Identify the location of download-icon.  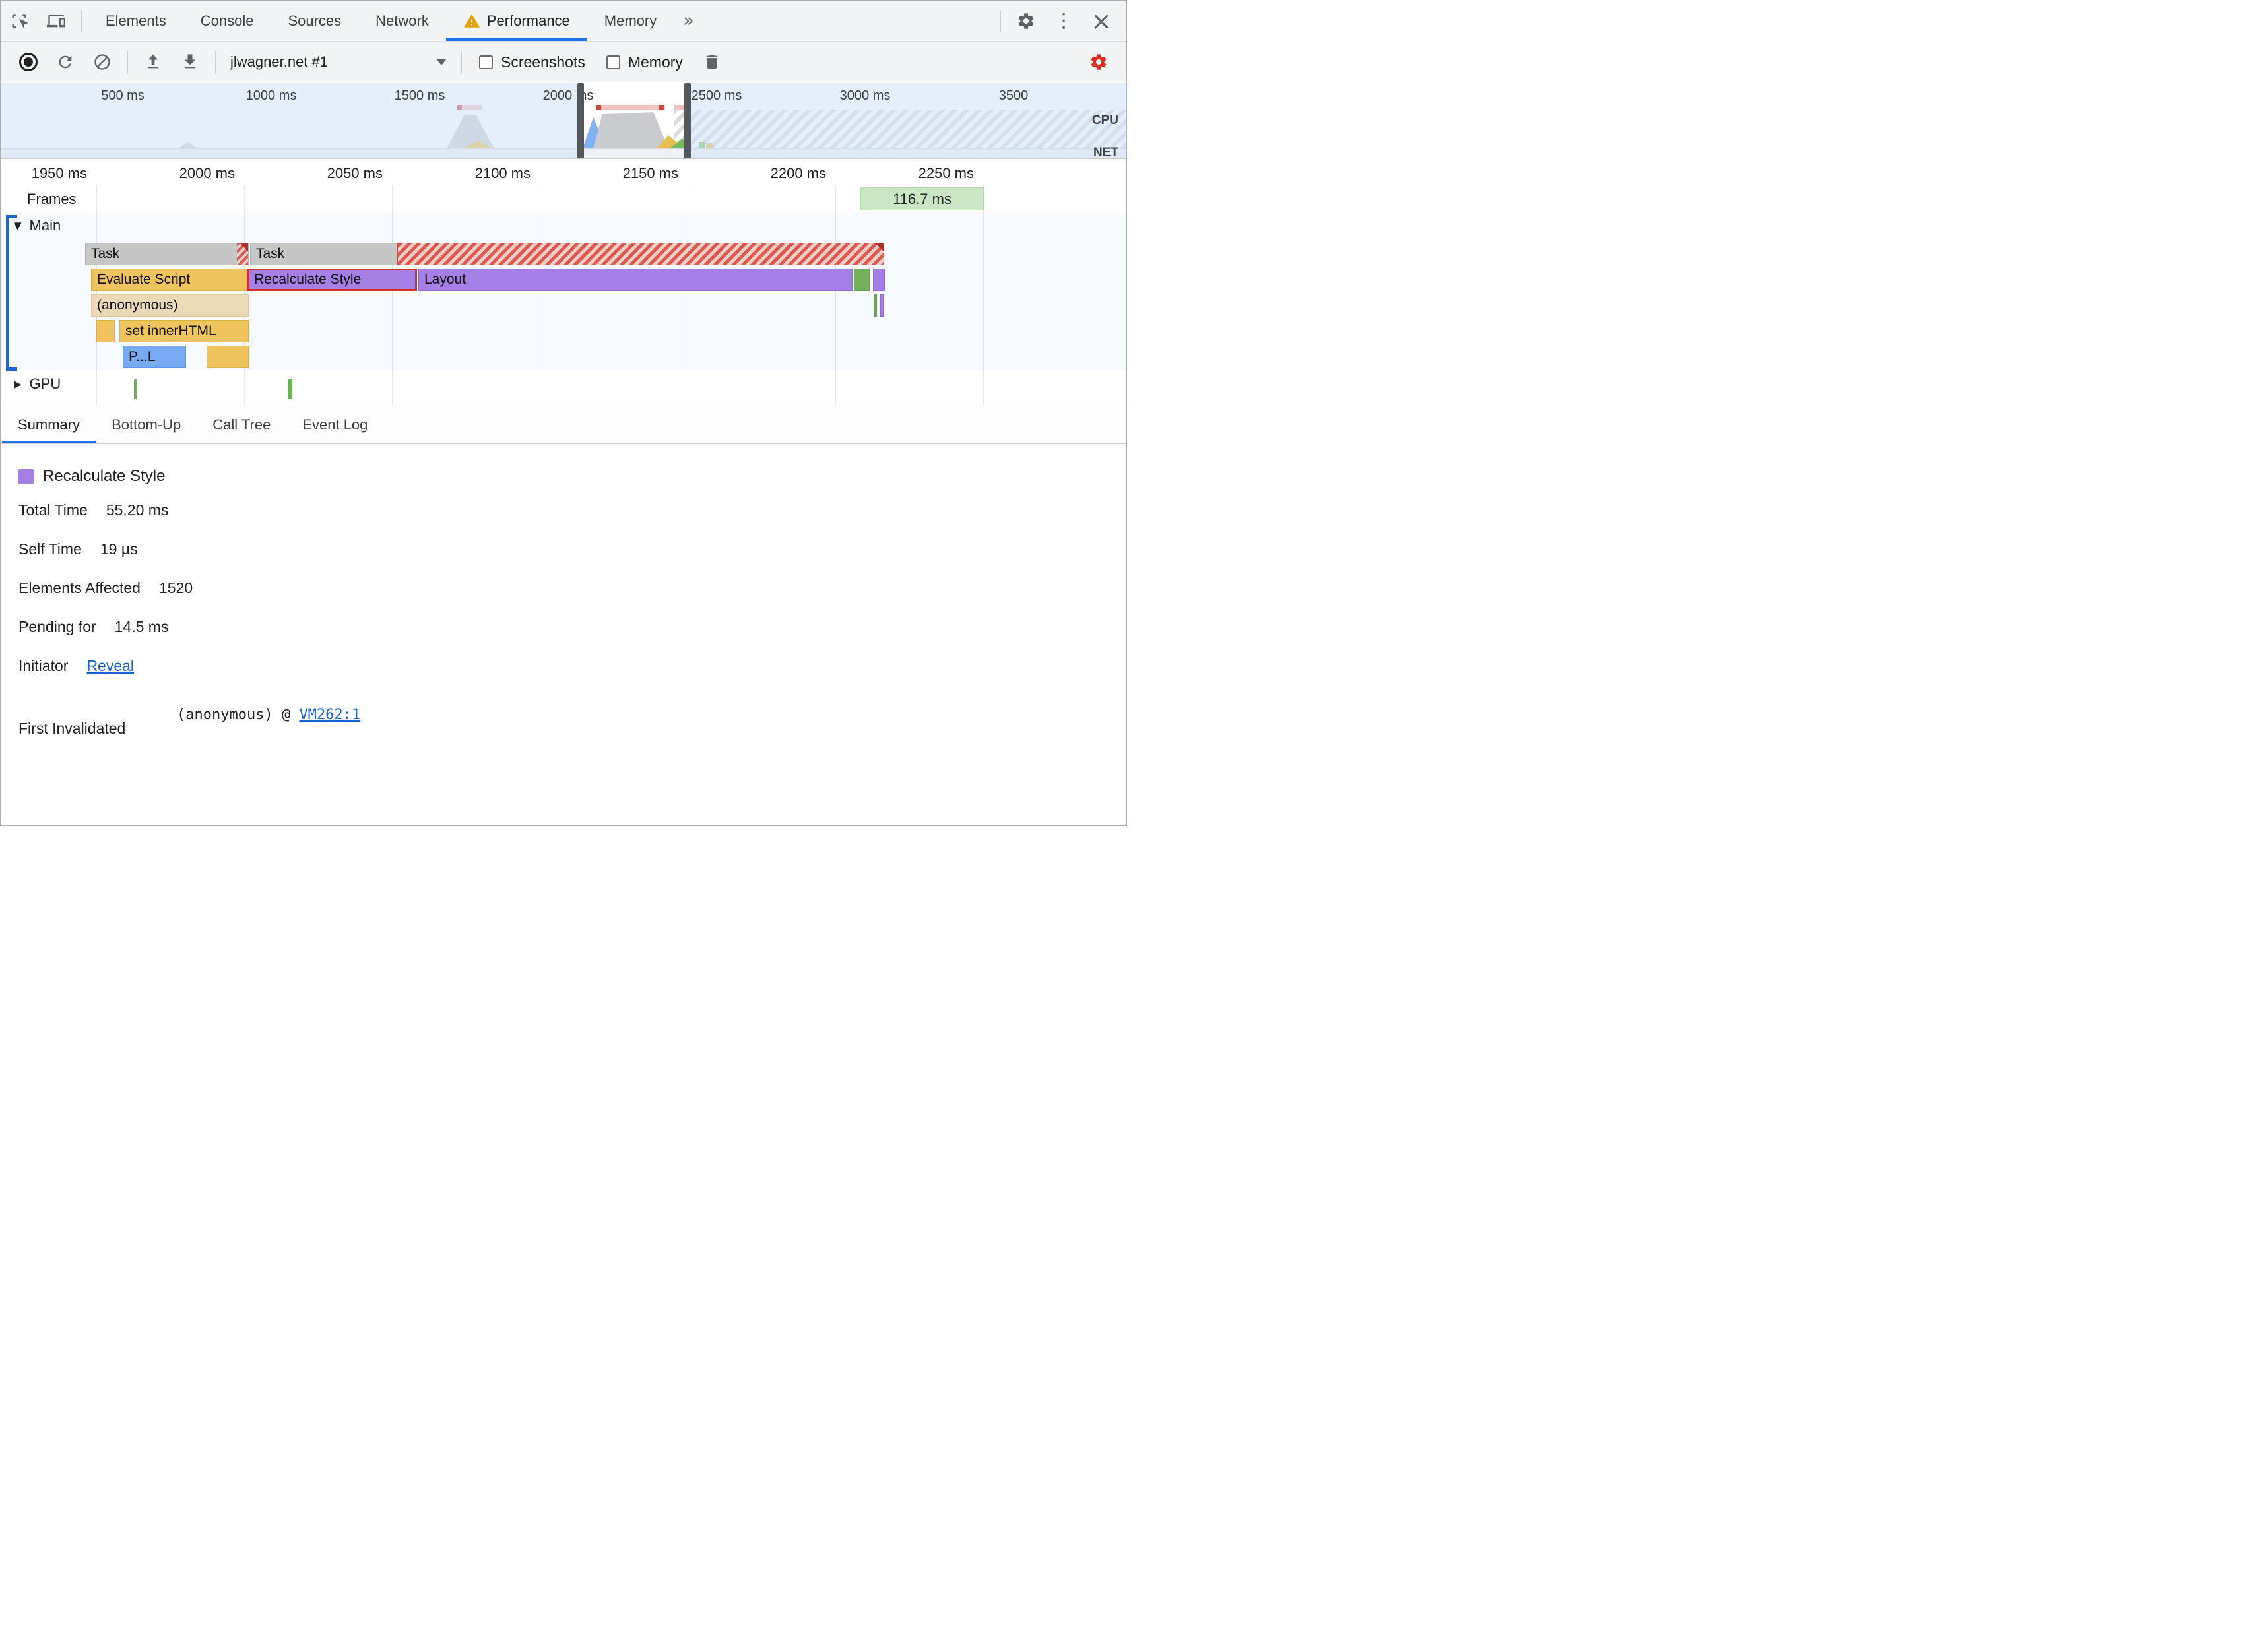
(190, 61).